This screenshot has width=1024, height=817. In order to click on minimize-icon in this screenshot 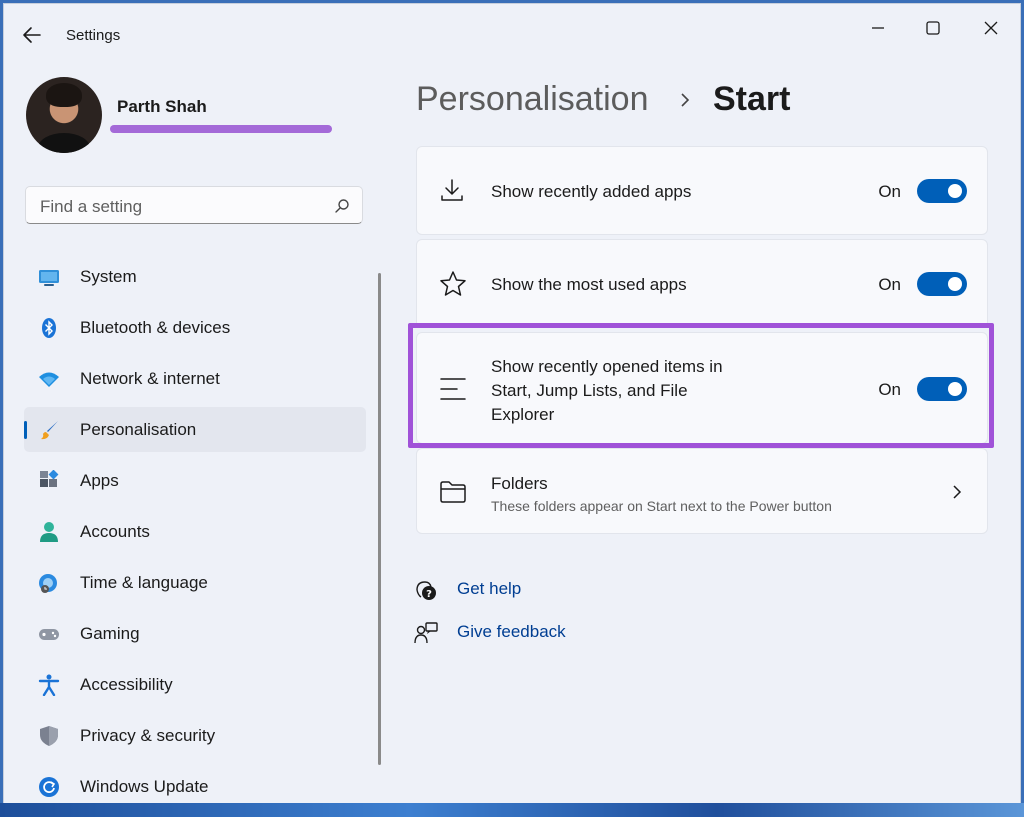, I will do `click(878, 28)`.